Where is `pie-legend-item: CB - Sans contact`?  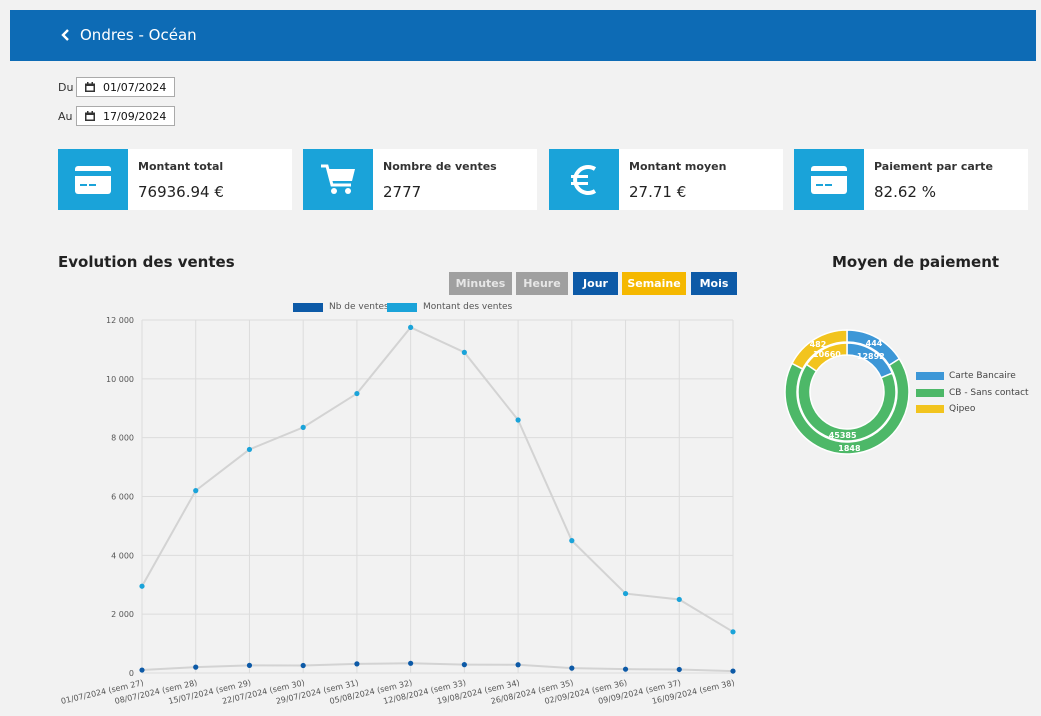 pie-legend-item: CB - Sans contact is located at coordinates (972, 393).